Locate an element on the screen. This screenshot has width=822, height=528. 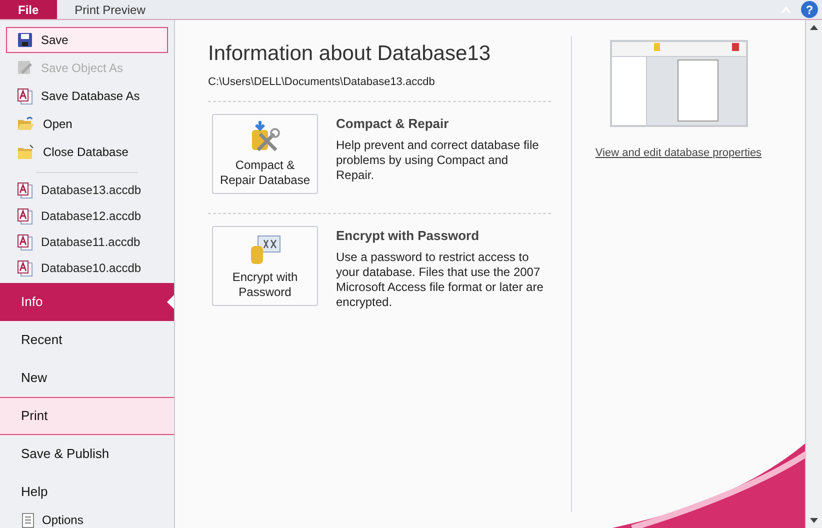
recent-file-item: Database10.accdb is located at coordinates (87, 268).